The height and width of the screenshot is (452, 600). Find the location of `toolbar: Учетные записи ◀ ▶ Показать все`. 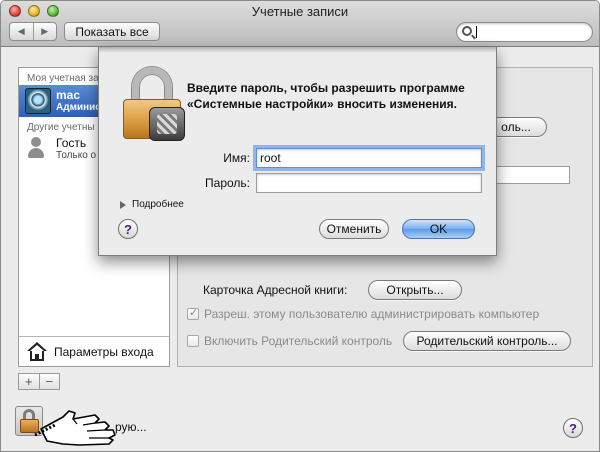

toolbar: Учетные записи ◀ ▶ Показать все is located at coordinates (300, 24).